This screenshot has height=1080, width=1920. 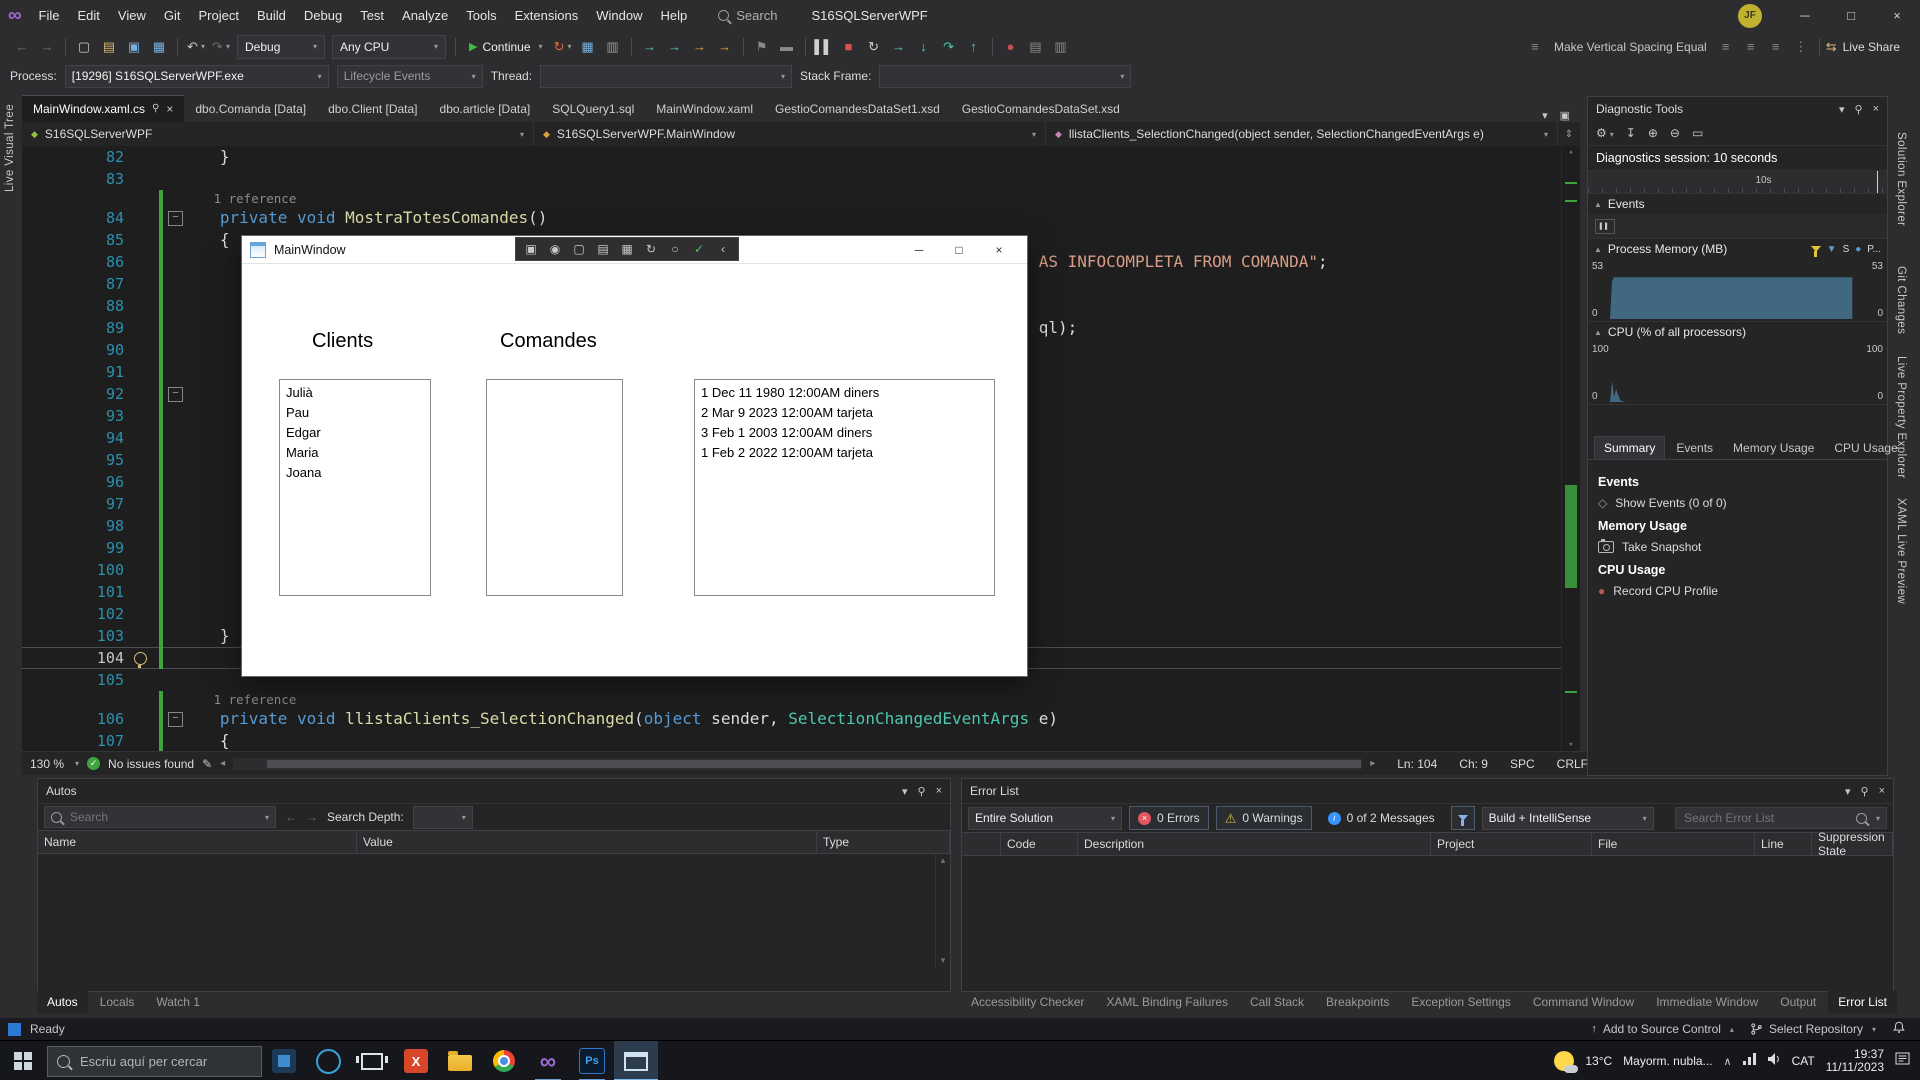 What do you see at coordinates (1572, 764) in the screenshot?
I see `line-ending-indicator: CRLF` at bounding box center [1572, 764].